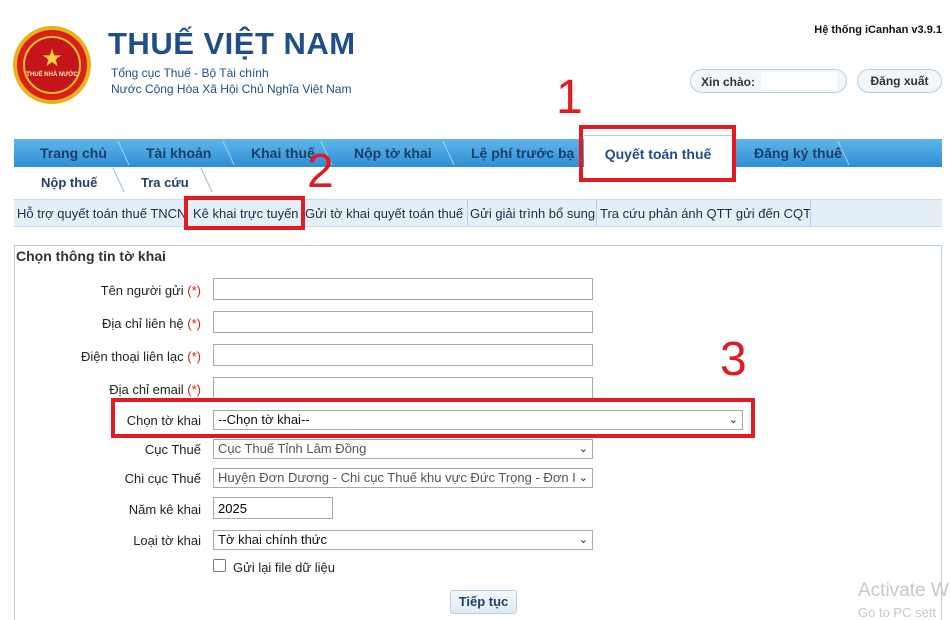 Image resolution: width=950 pixels, height=620 pixels. I want to click on tax-emblem-logo: ★ THUẾ NHÀ NƯỚC, so click(52, 65).